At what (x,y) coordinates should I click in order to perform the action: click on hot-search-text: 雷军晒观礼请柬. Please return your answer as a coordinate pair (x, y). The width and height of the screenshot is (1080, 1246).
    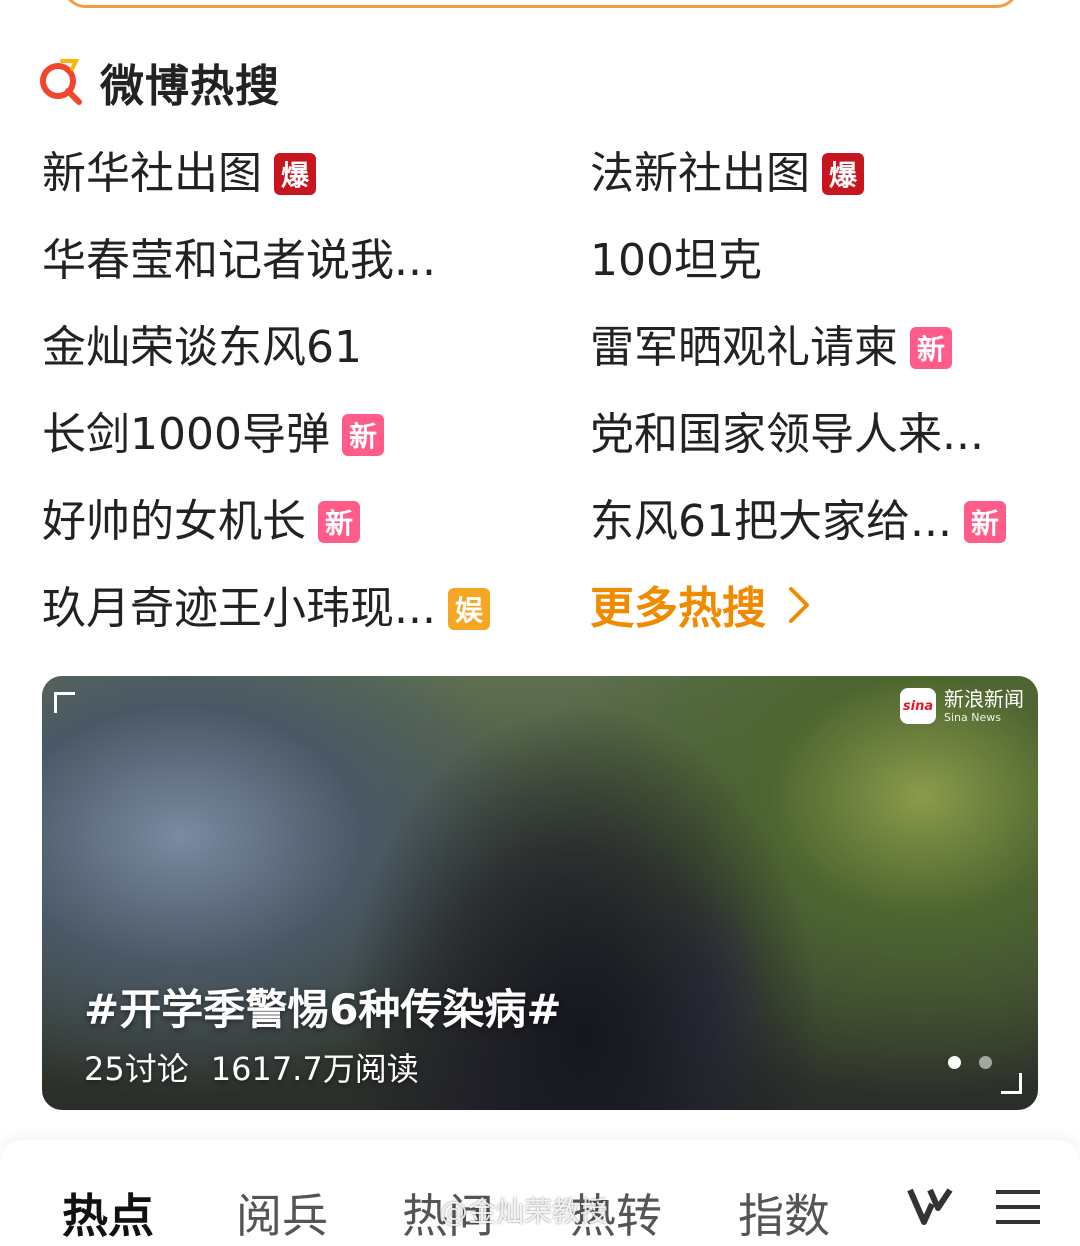
    Looking at the image, I should click on (744, 347).